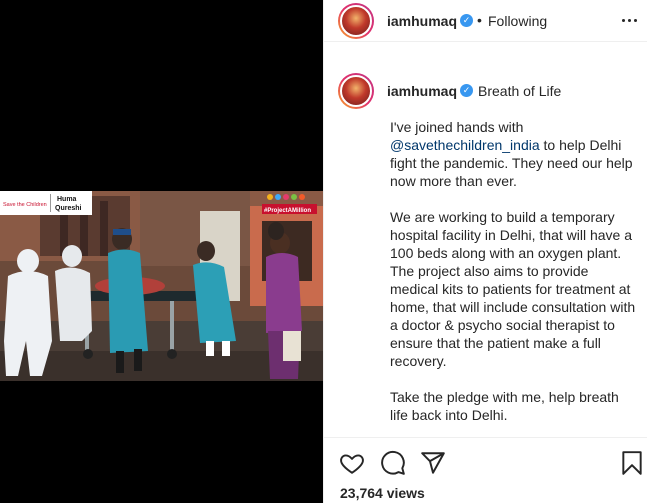 The image size is (647, 503). I want to click on save-the-children-logo-text: Save the Children, so click(25, 205).